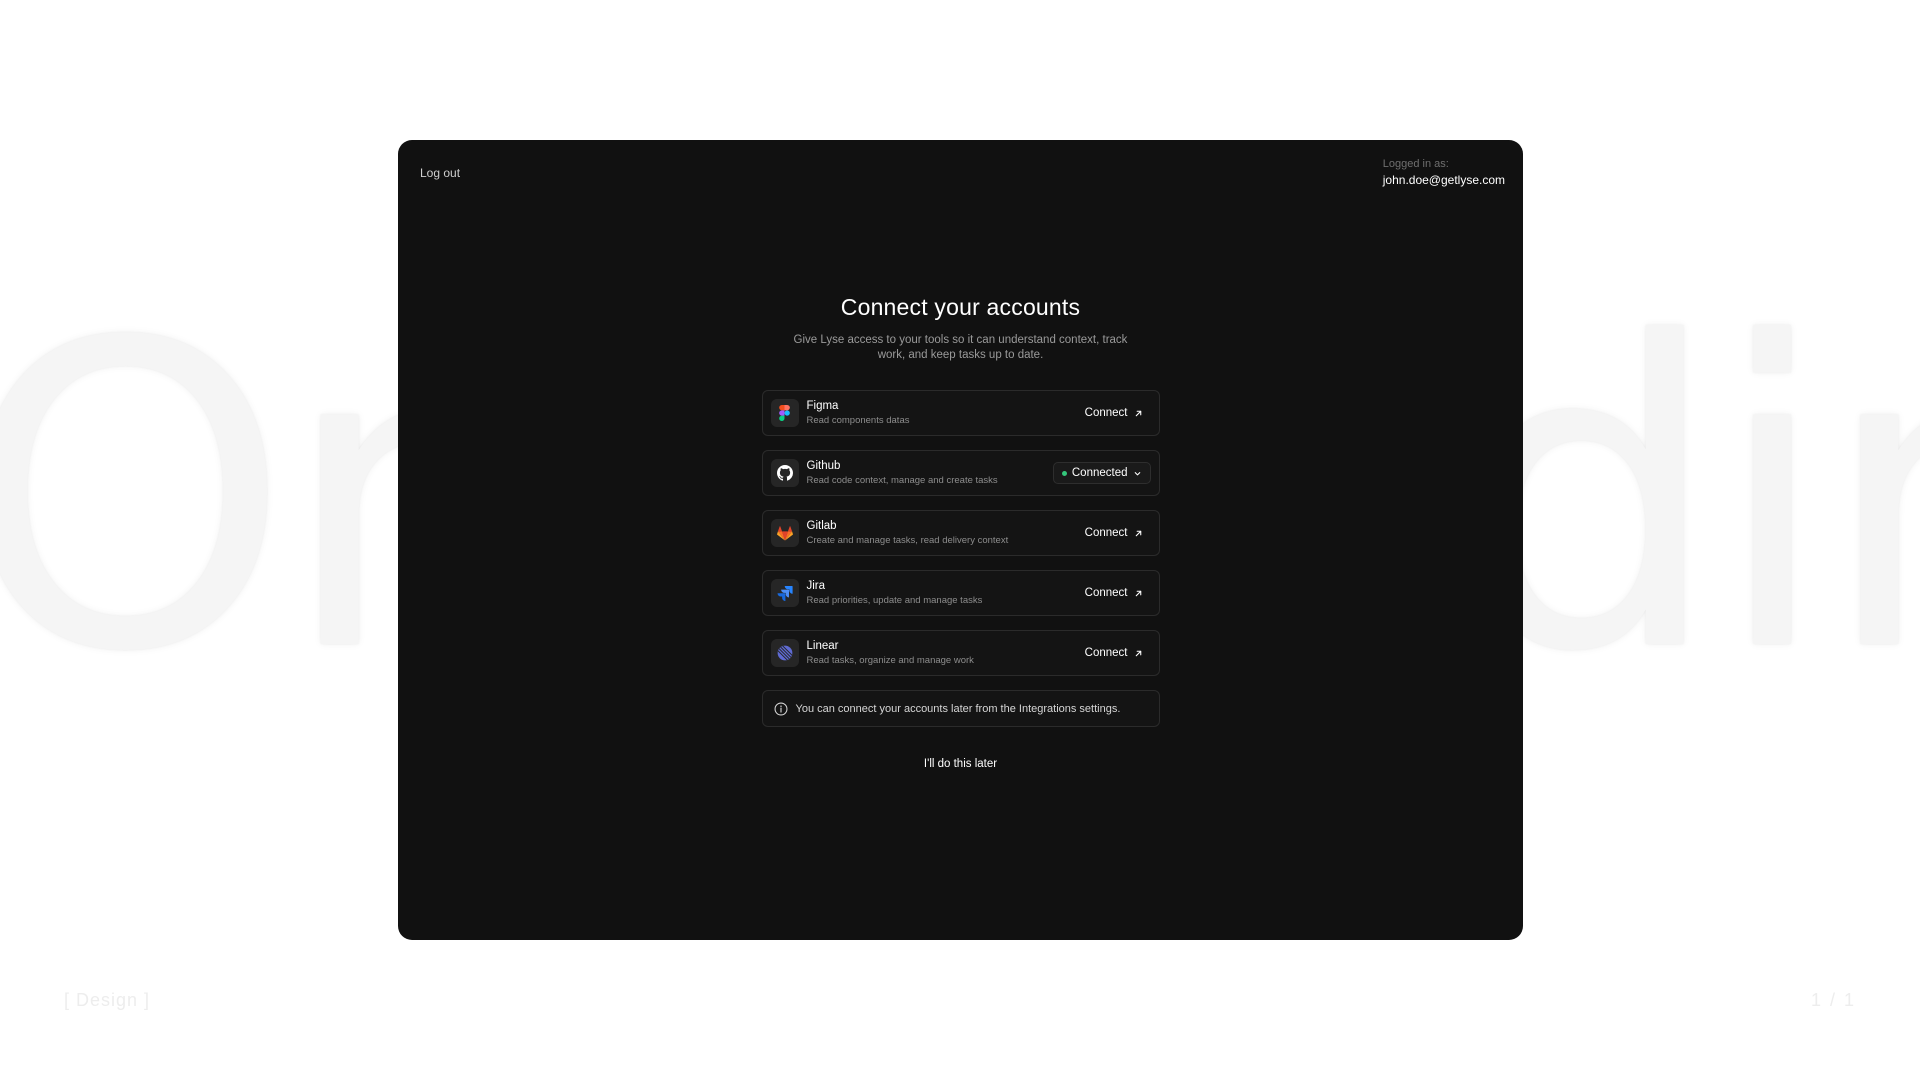  Describe the element at coordinates (784, 653) in the screenshot. I see `linear-icon` at that location.